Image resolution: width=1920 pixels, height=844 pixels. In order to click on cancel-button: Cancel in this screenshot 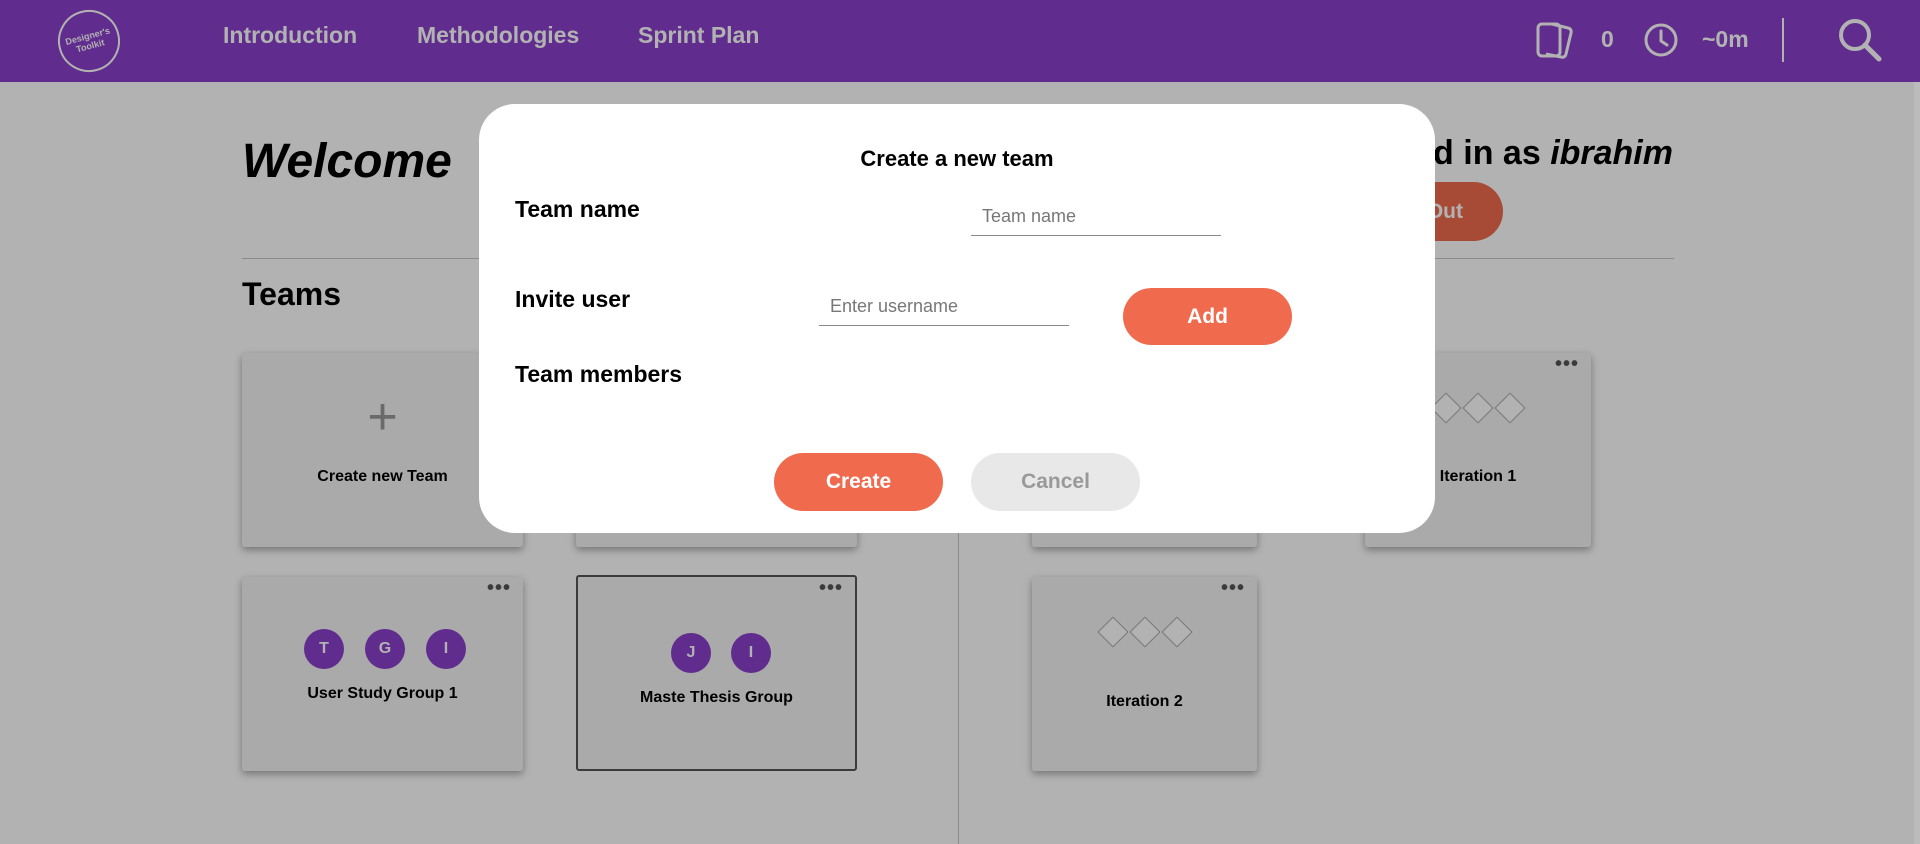, I will do `click(1055, 482)`.